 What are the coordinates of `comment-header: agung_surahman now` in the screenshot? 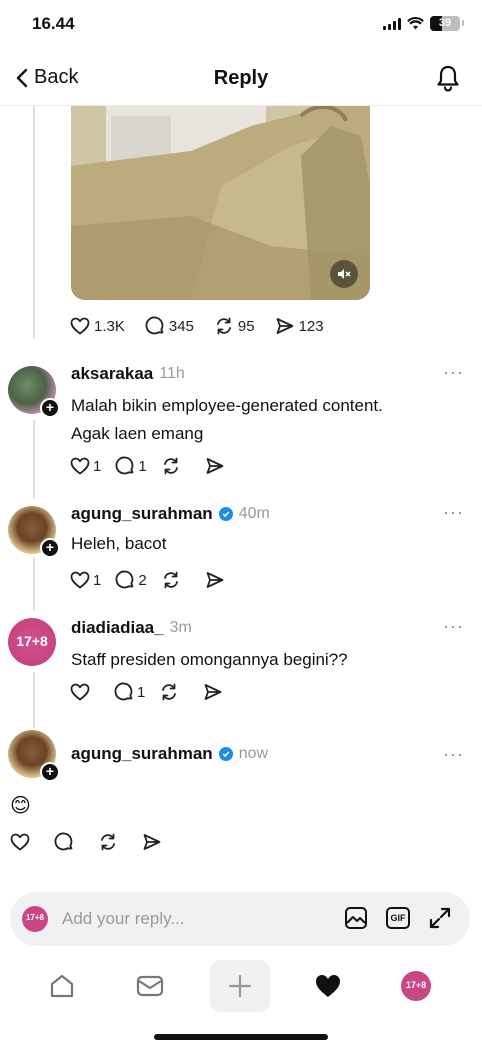 It's located at (169, 754).